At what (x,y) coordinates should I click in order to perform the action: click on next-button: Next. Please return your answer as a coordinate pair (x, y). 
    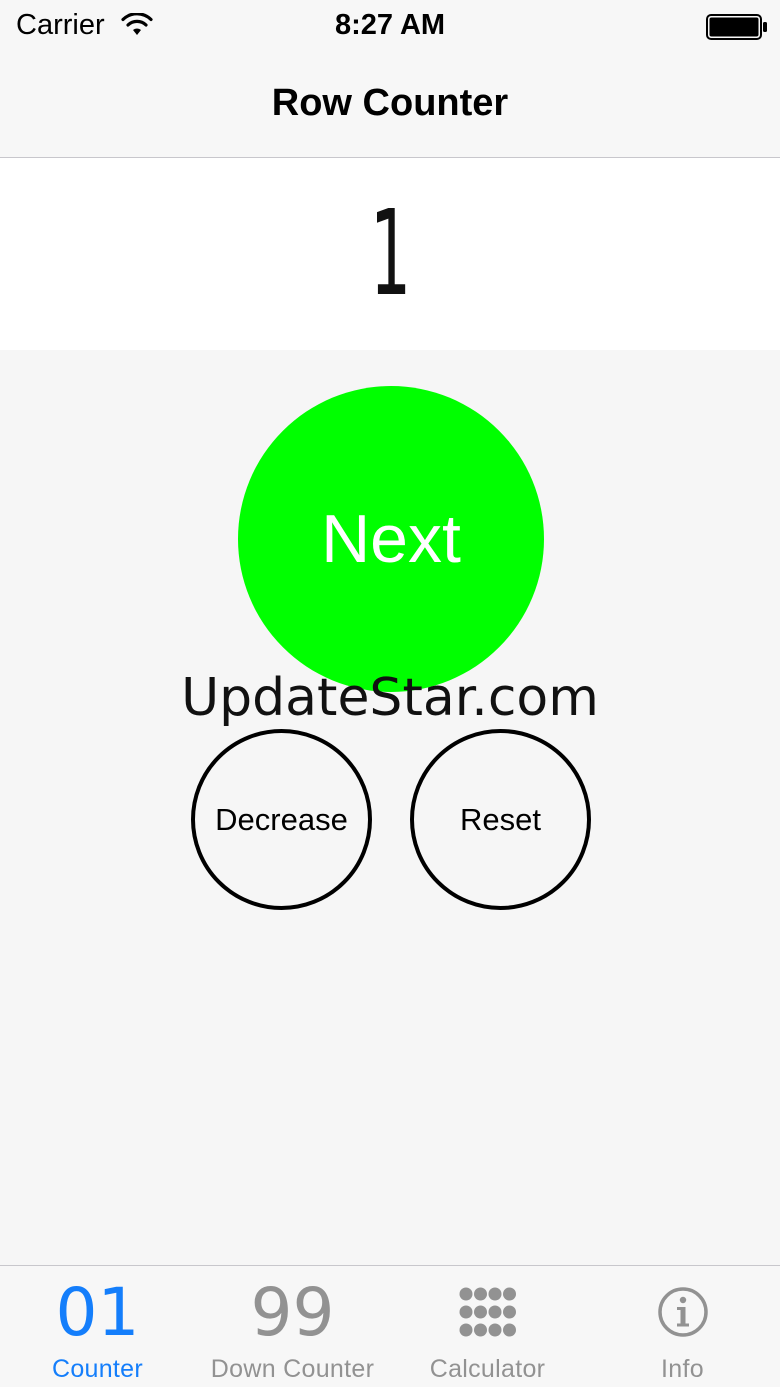
    Looking at the image, I should click on (391, 539).